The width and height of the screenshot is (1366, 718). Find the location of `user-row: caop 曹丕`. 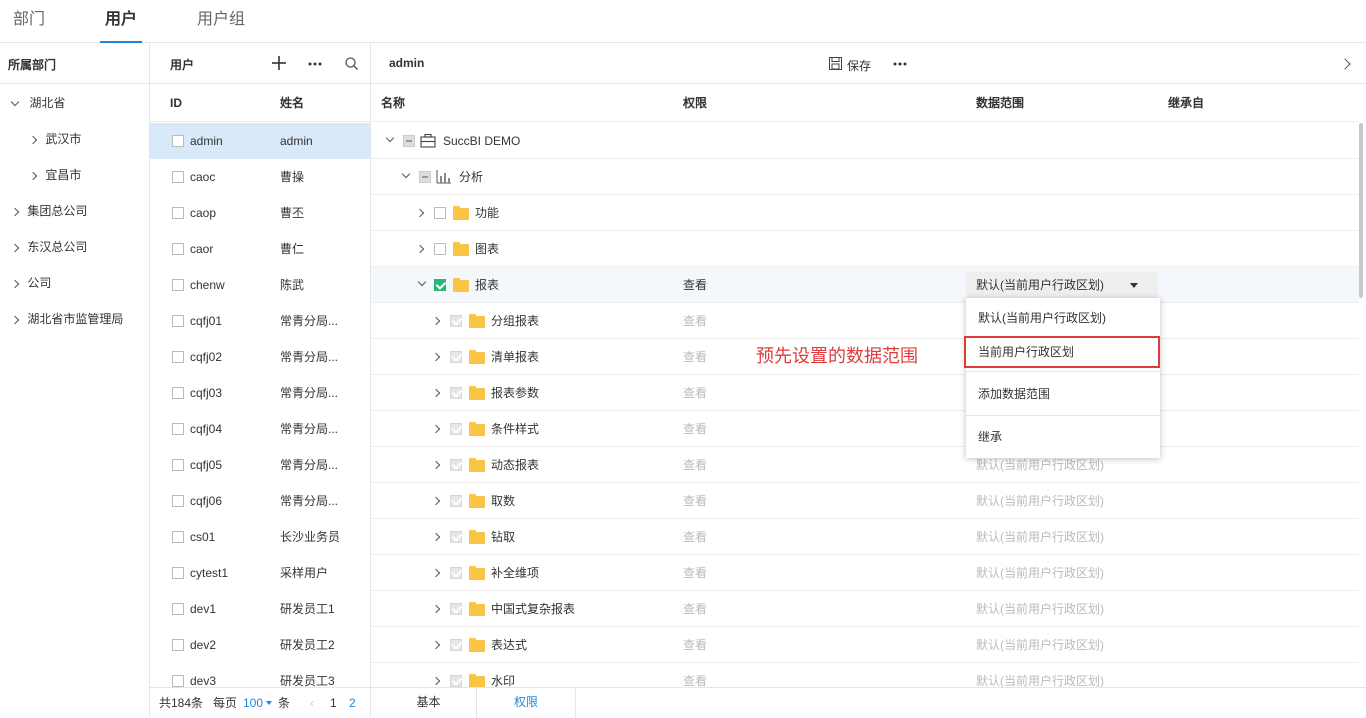

user-row: caop 曹丕 is located at coordinates (260, 213).